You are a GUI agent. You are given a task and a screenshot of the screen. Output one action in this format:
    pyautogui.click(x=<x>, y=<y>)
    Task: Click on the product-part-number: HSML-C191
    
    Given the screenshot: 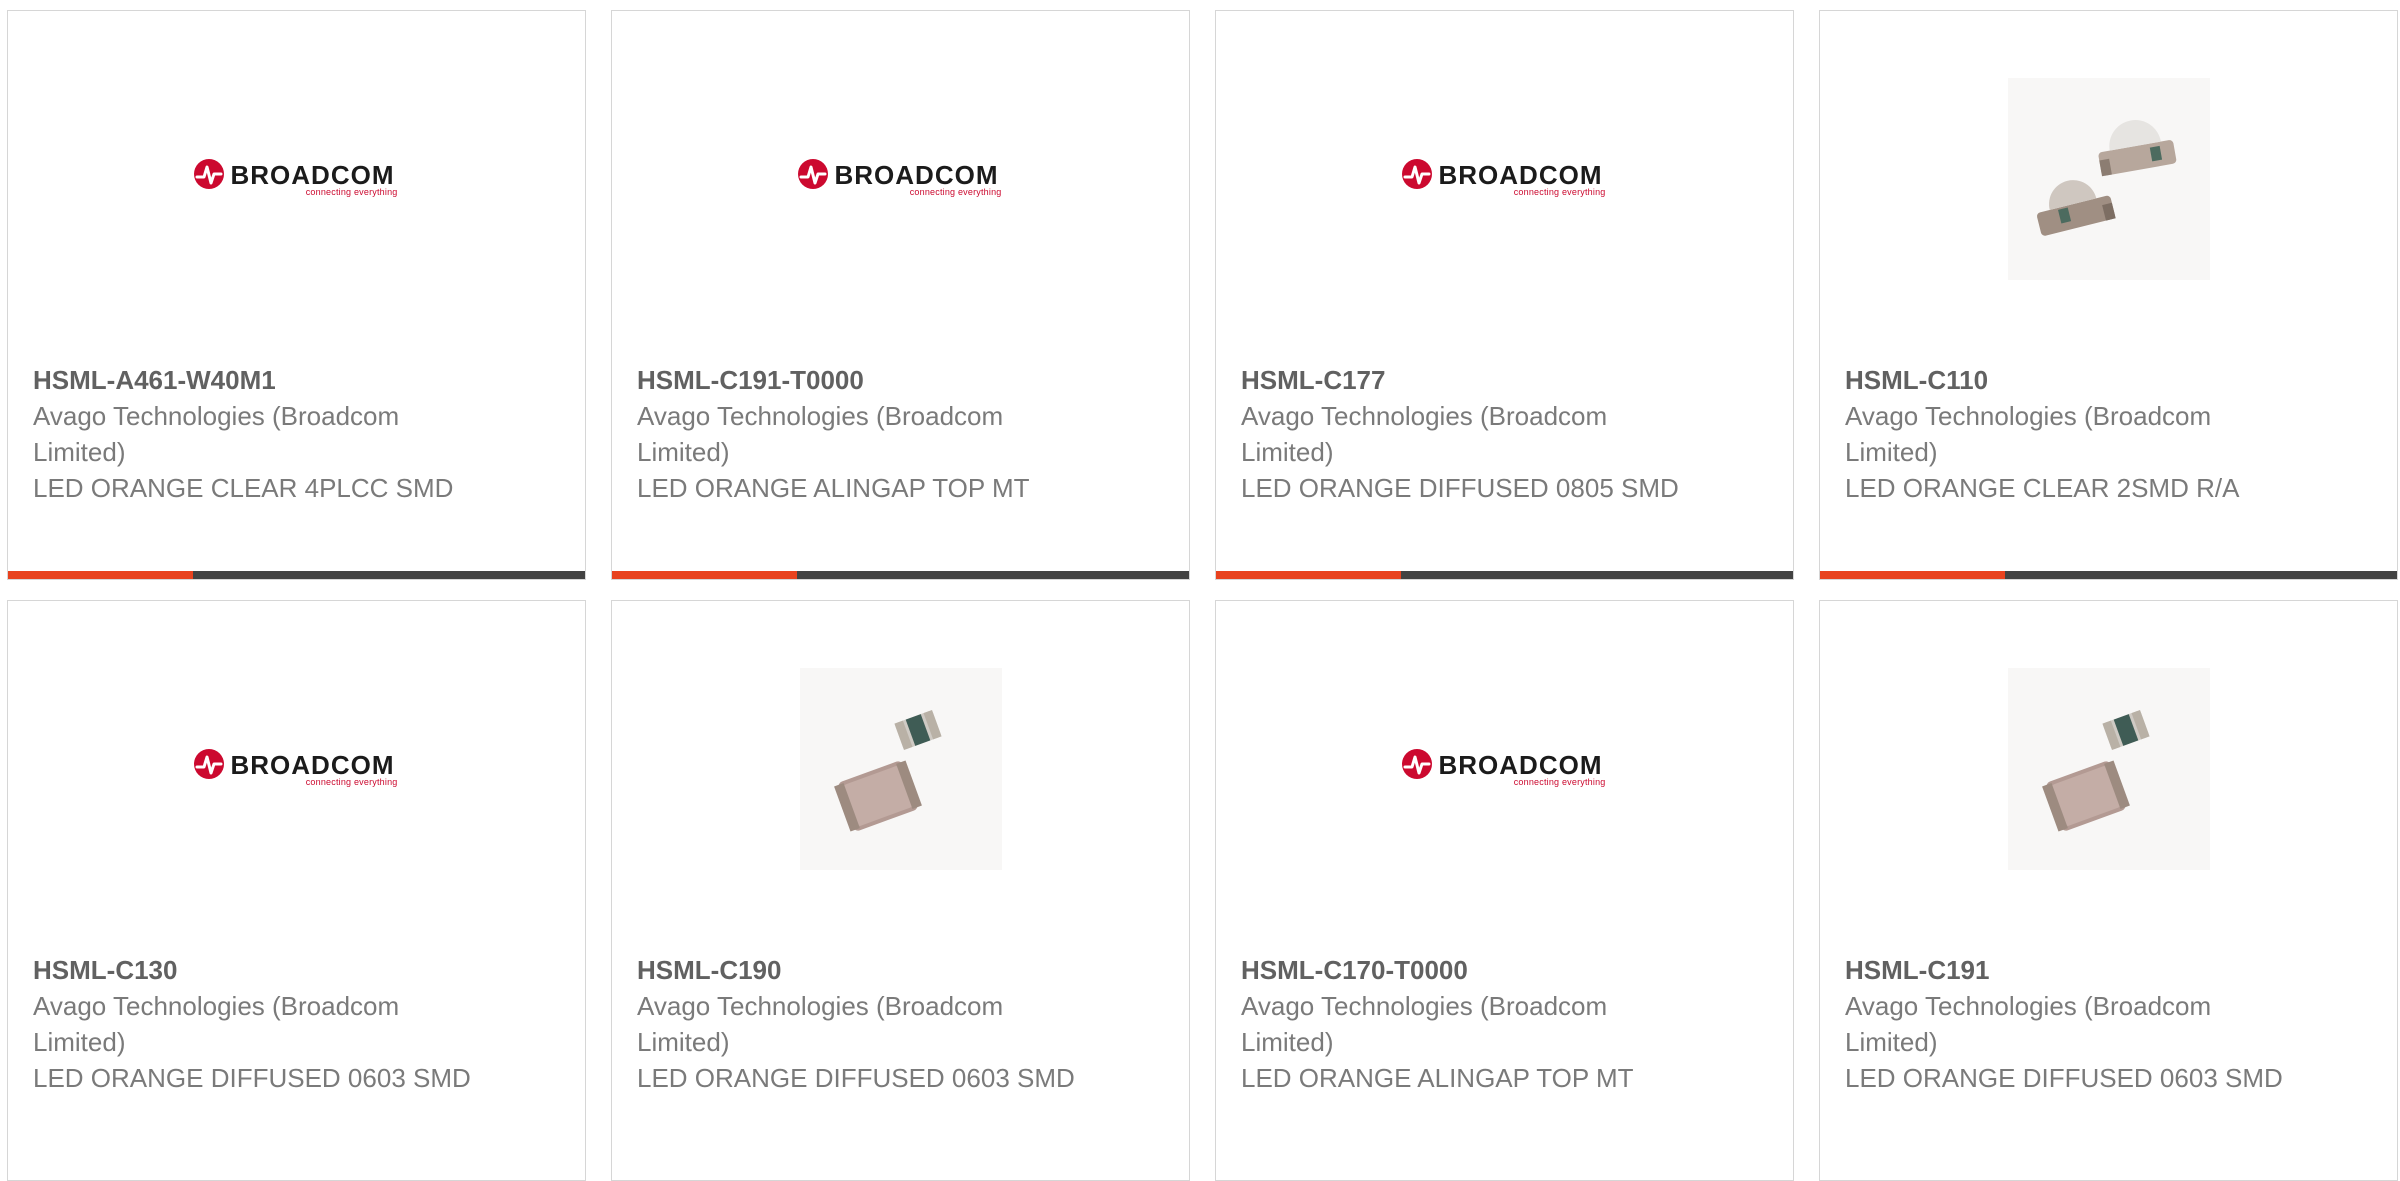 What is the action you would take?
    pyautogui.click(x=2065, y=970)
    